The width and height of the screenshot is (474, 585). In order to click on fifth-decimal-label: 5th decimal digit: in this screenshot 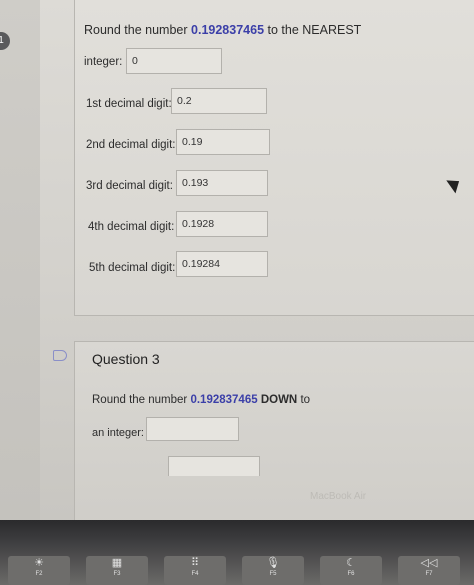, I will do `click(132, 268)`.